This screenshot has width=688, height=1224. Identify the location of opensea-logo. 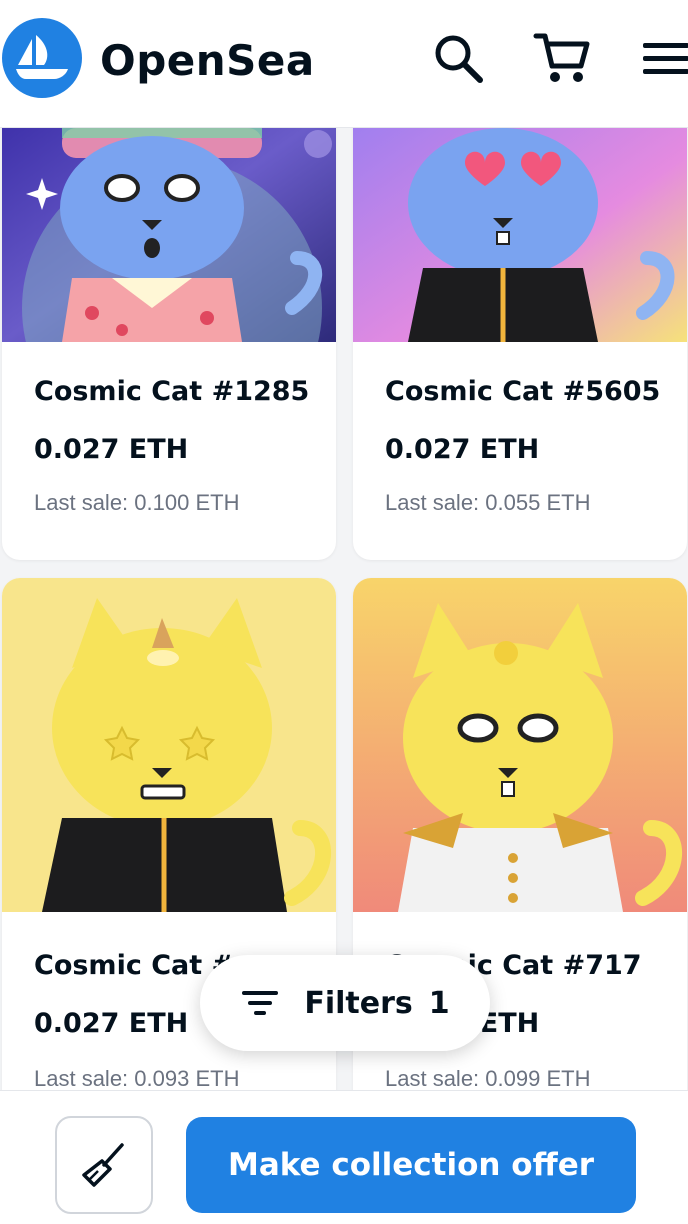
(42, 58).